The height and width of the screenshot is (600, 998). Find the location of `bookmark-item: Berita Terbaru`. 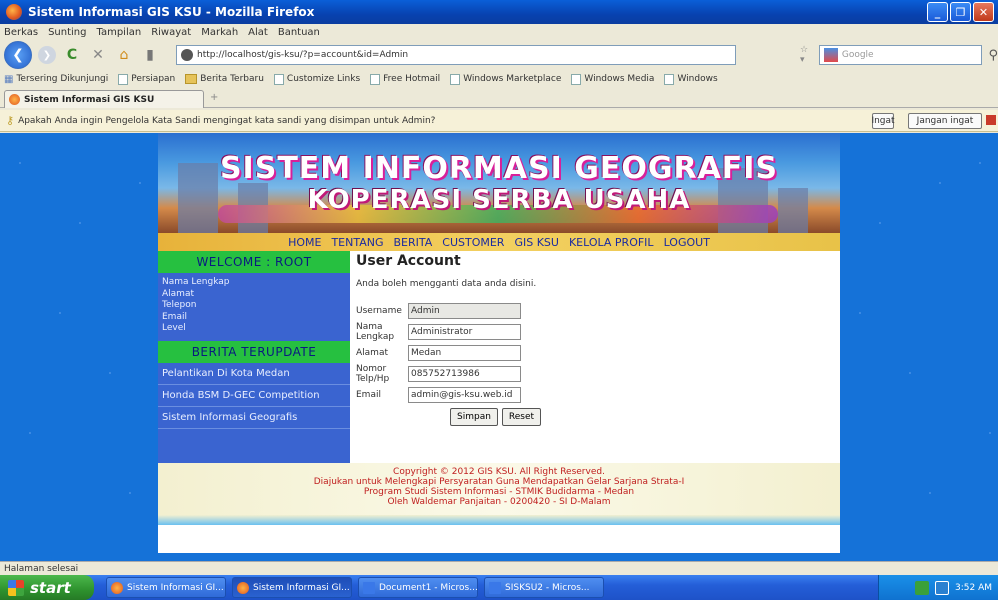

bookmark-item: Berita Terbaru is located at coordinates (224, 79).